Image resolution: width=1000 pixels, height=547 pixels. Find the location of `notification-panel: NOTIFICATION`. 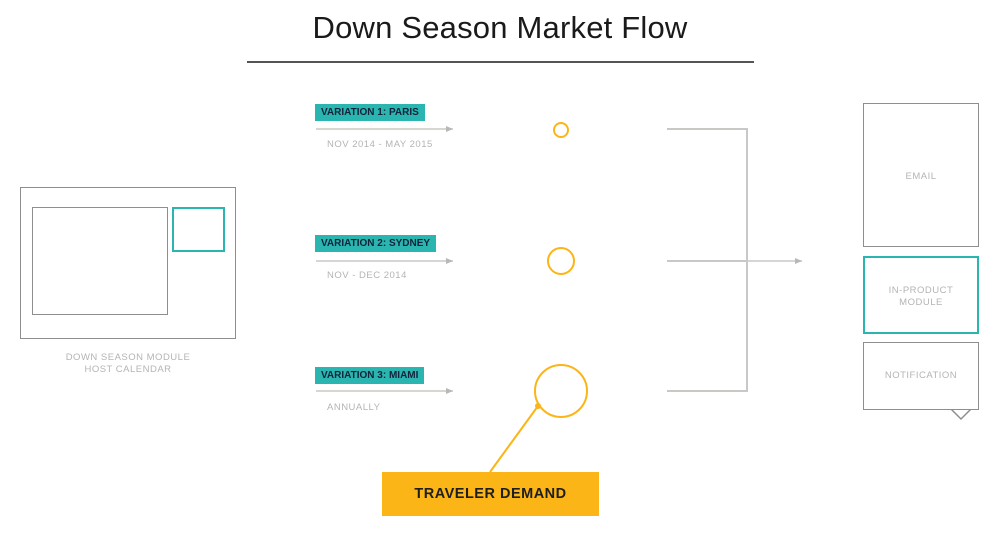

notification-panel: NOTIFICATION is located at coordinates (921, 376).